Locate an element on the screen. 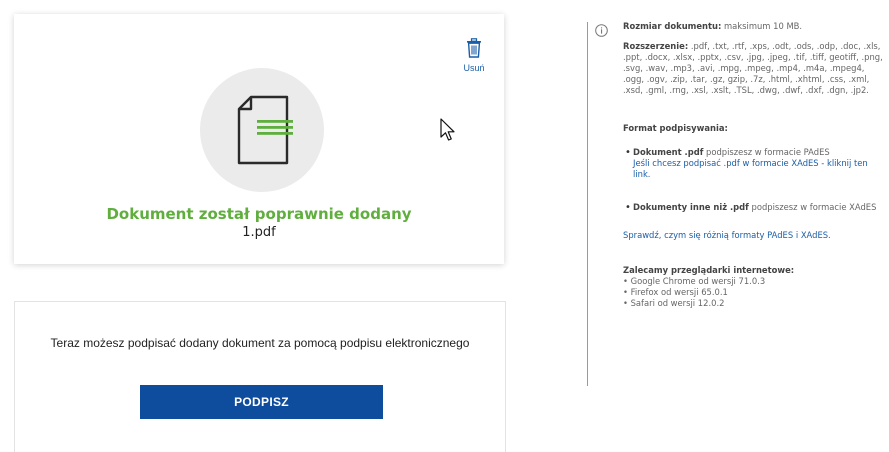 This screenshot has width=889, height=452. success-title: Dokument został poprawnie dodany is located at coordinates (259, 214).